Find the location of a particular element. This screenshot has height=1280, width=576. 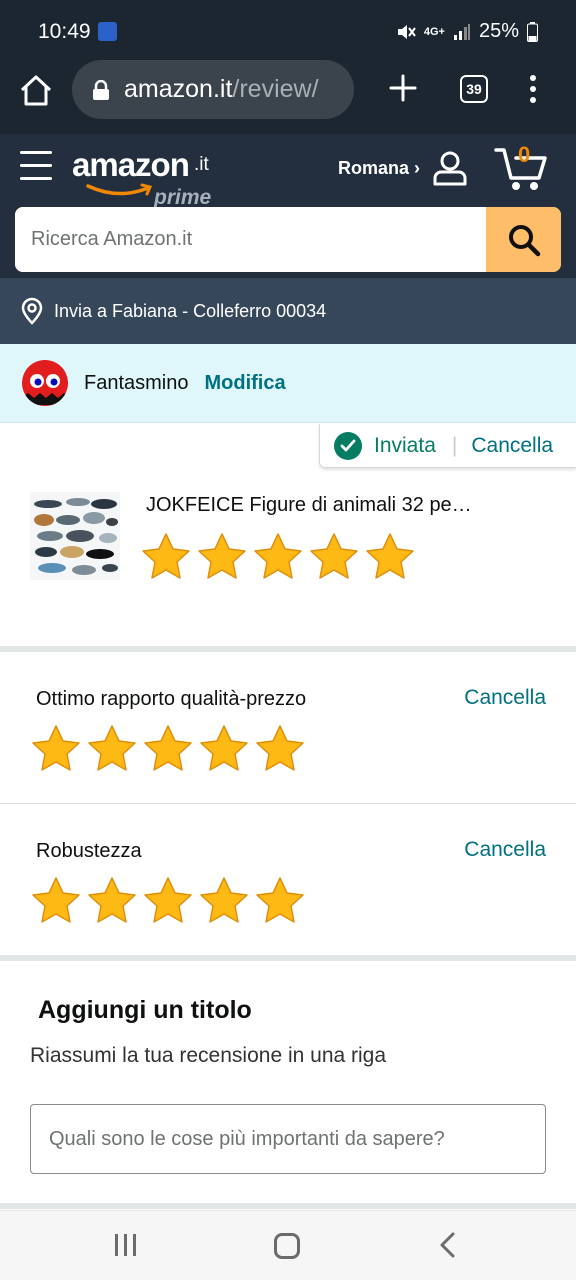

delivery-location: Invia a Fabiana - Colleferro 00034 is located at coordinates (288, 311).